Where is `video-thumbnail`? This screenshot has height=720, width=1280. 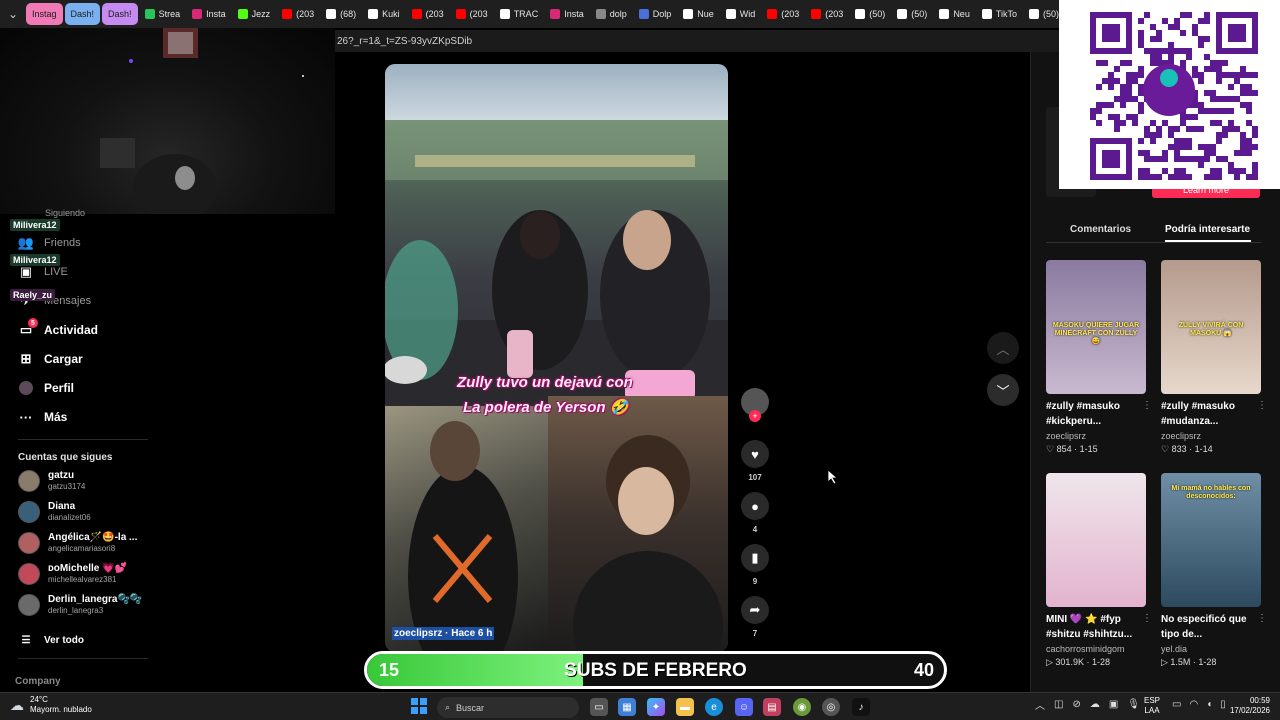 video-thumbnail is located at coordinates (1096, 540).